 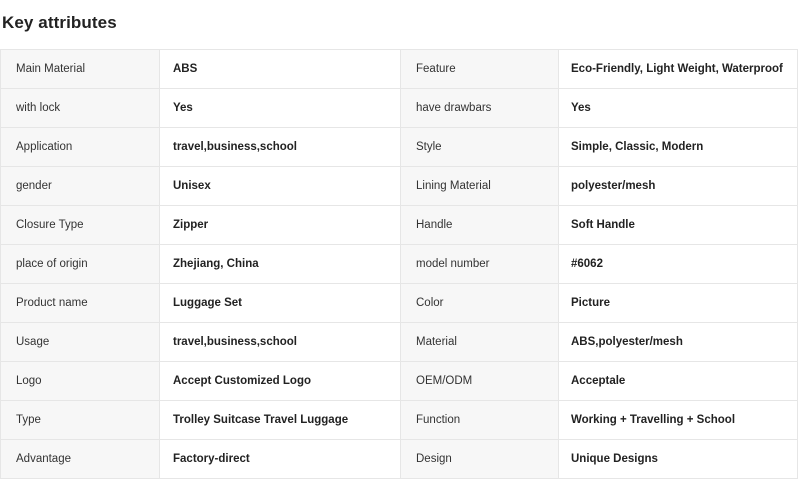 I want to click on table-row: with lock Yes have drawbars Yes, so click(x=399, y=108).